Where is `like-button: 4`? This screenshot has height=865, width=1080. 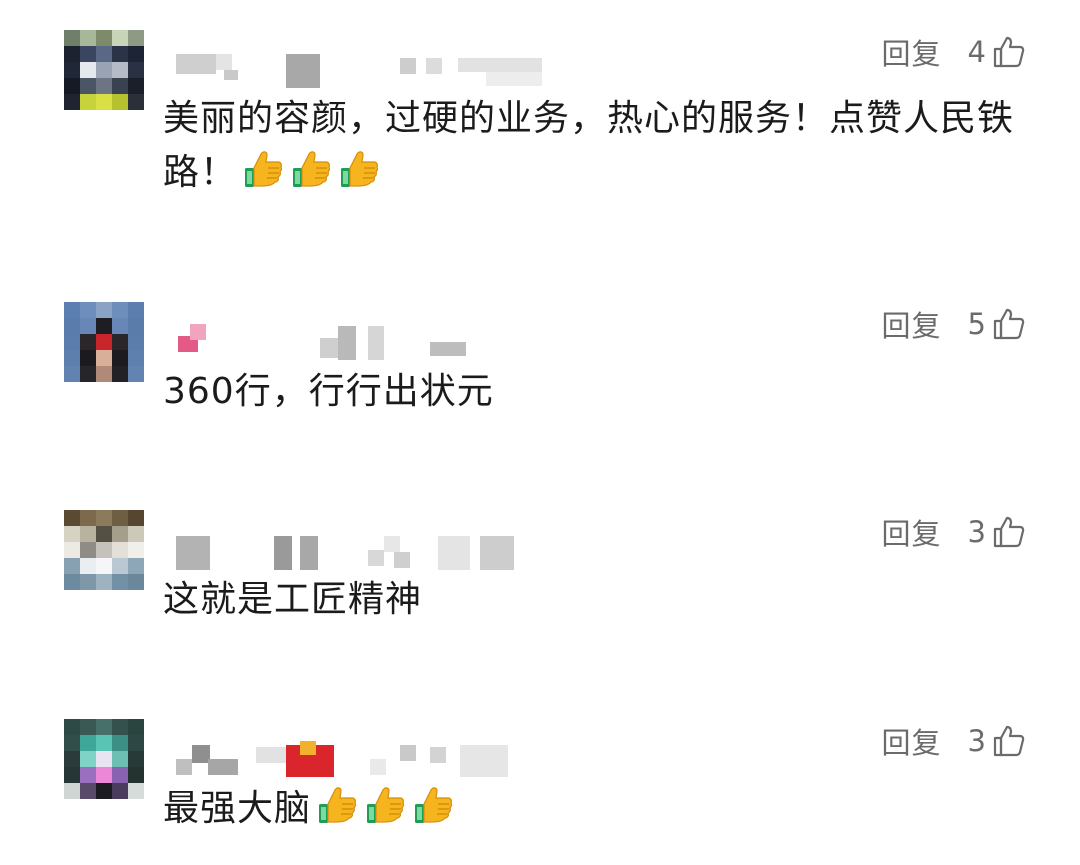 like-button: 4 is located at coordinates (997, 52).